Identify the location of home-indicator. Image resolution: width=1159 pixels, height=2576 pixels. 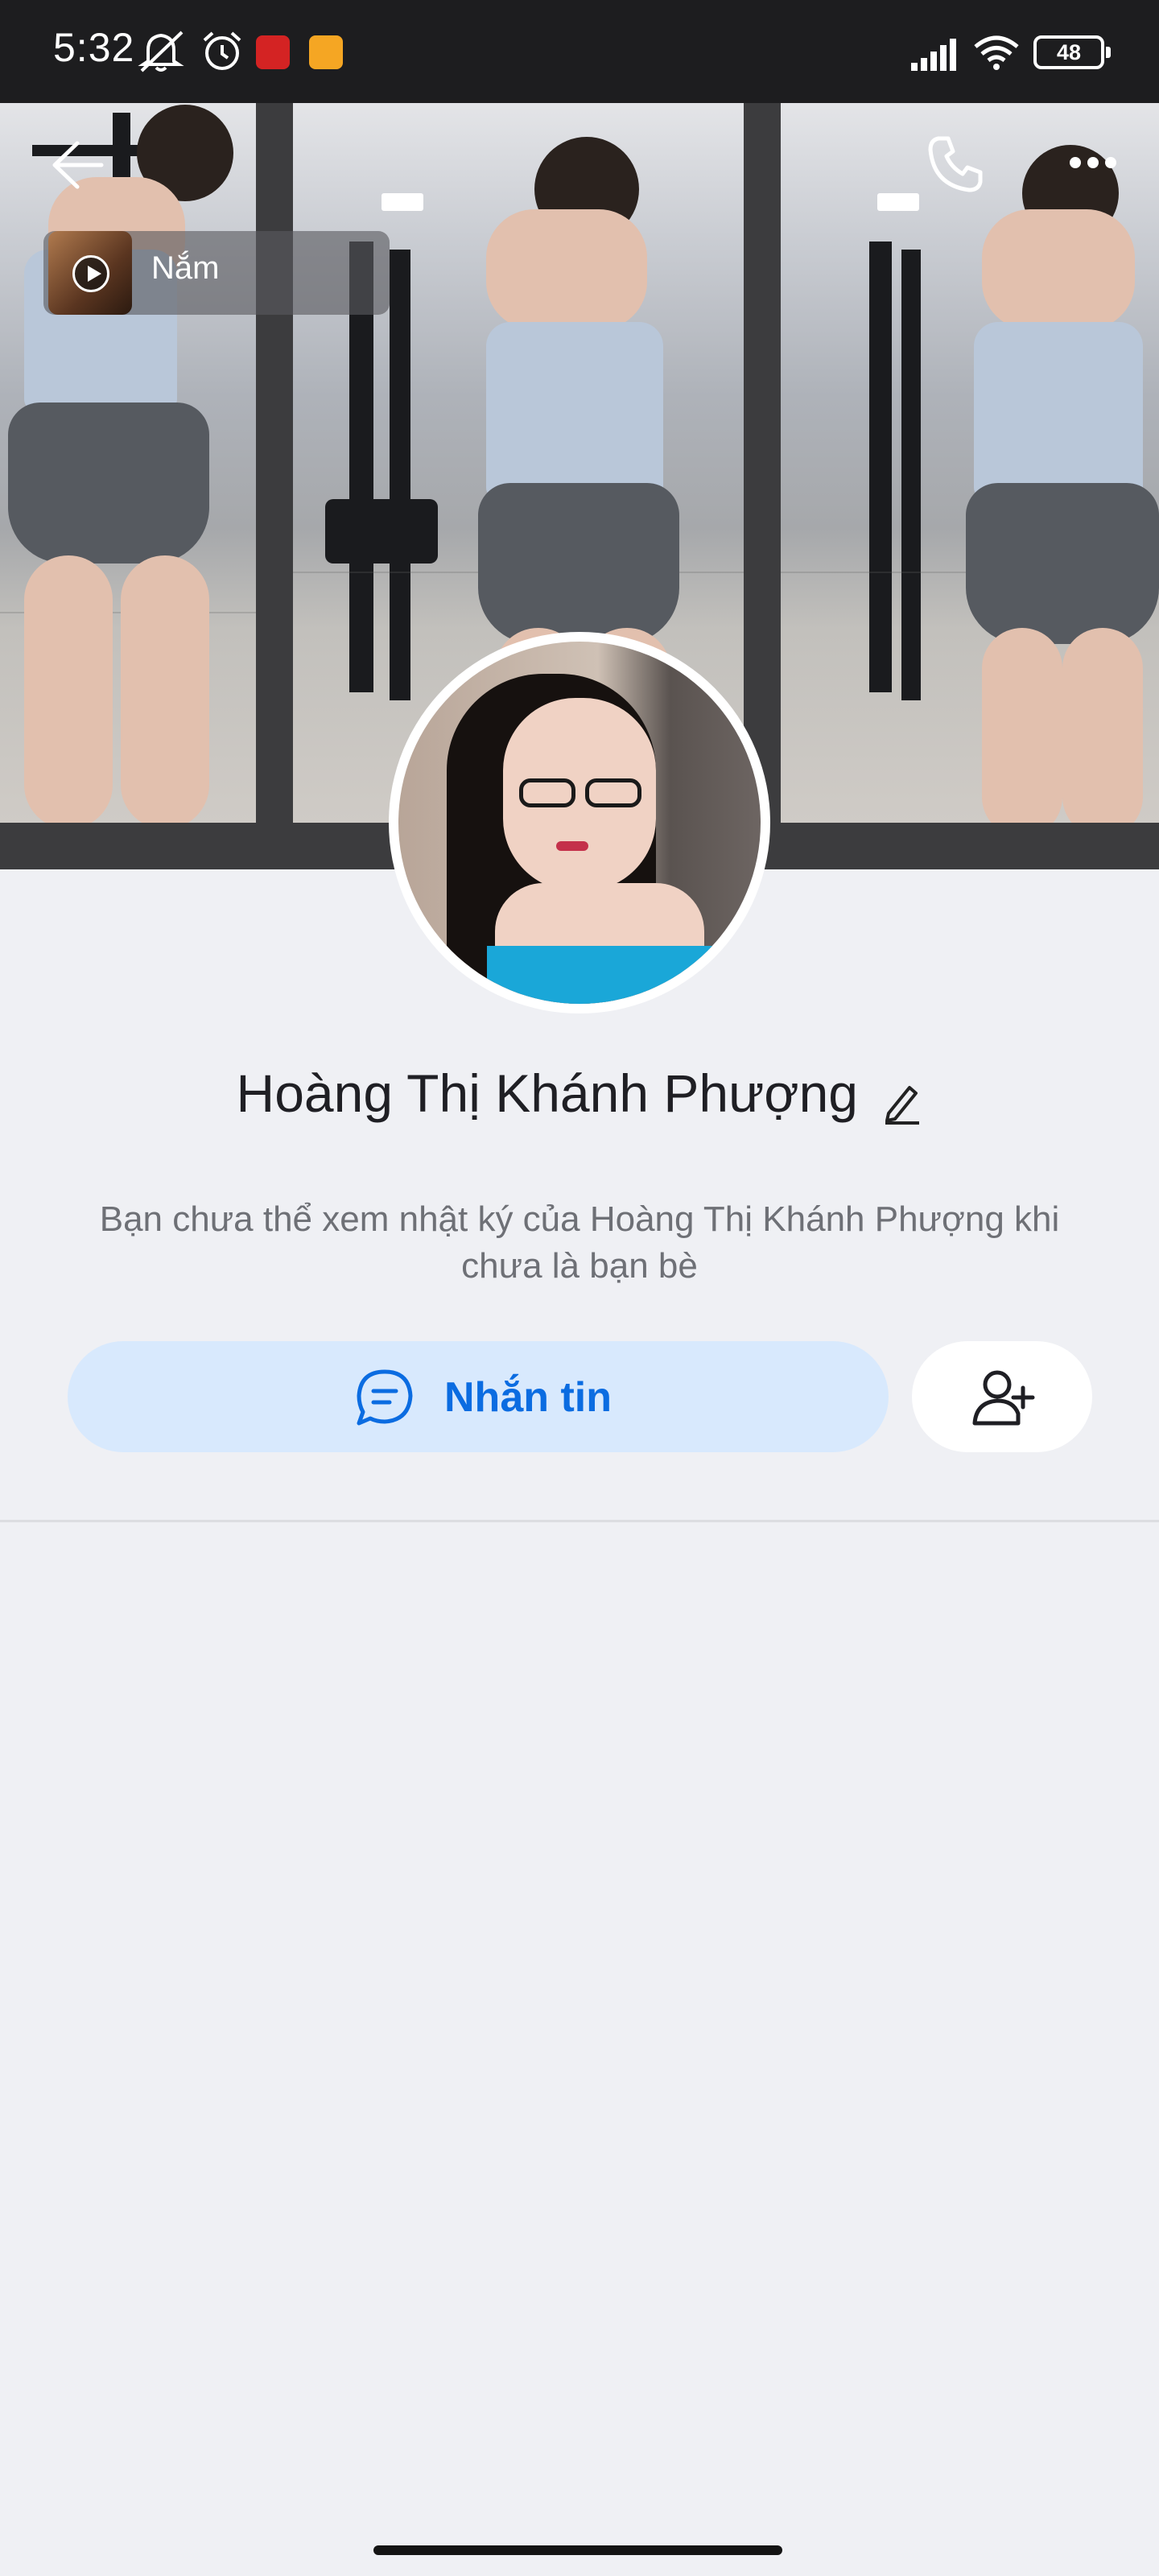
(577, 2550).